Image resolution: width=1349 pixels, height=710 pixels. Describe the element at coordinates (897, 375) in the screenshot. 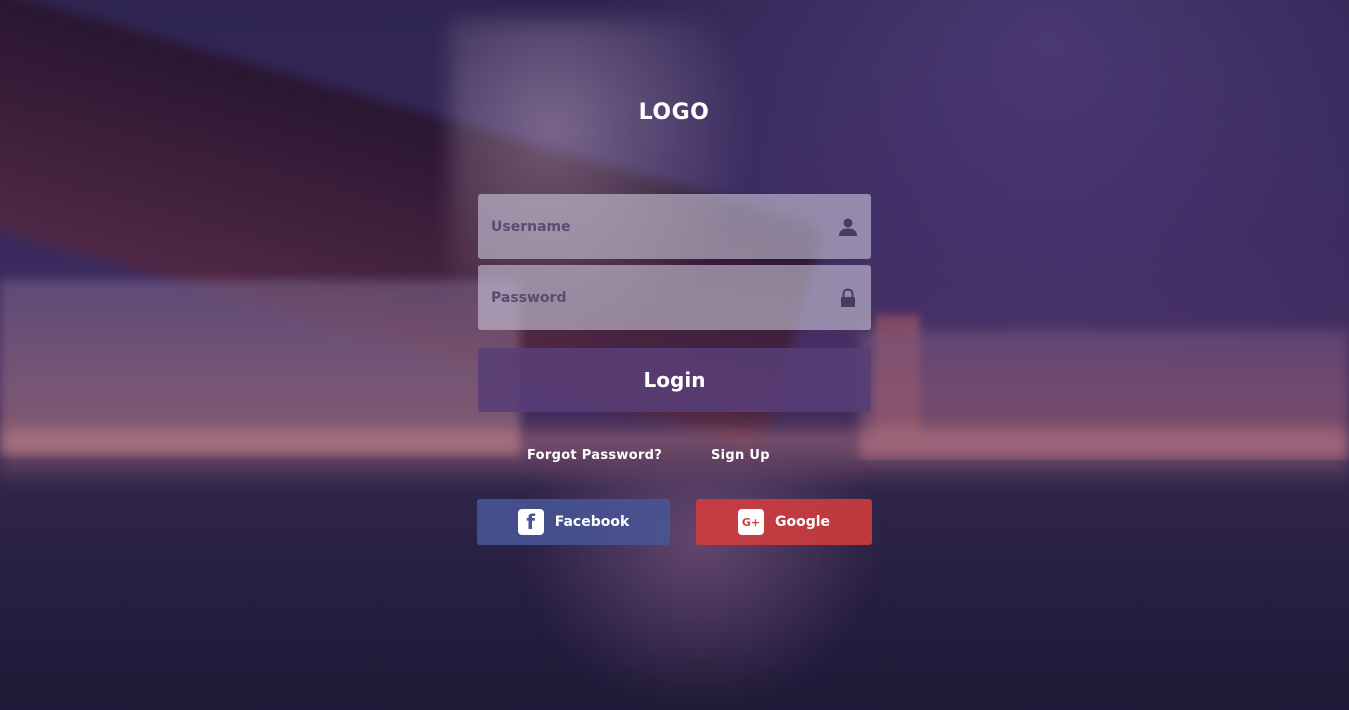

I see `background-tower` at that location.